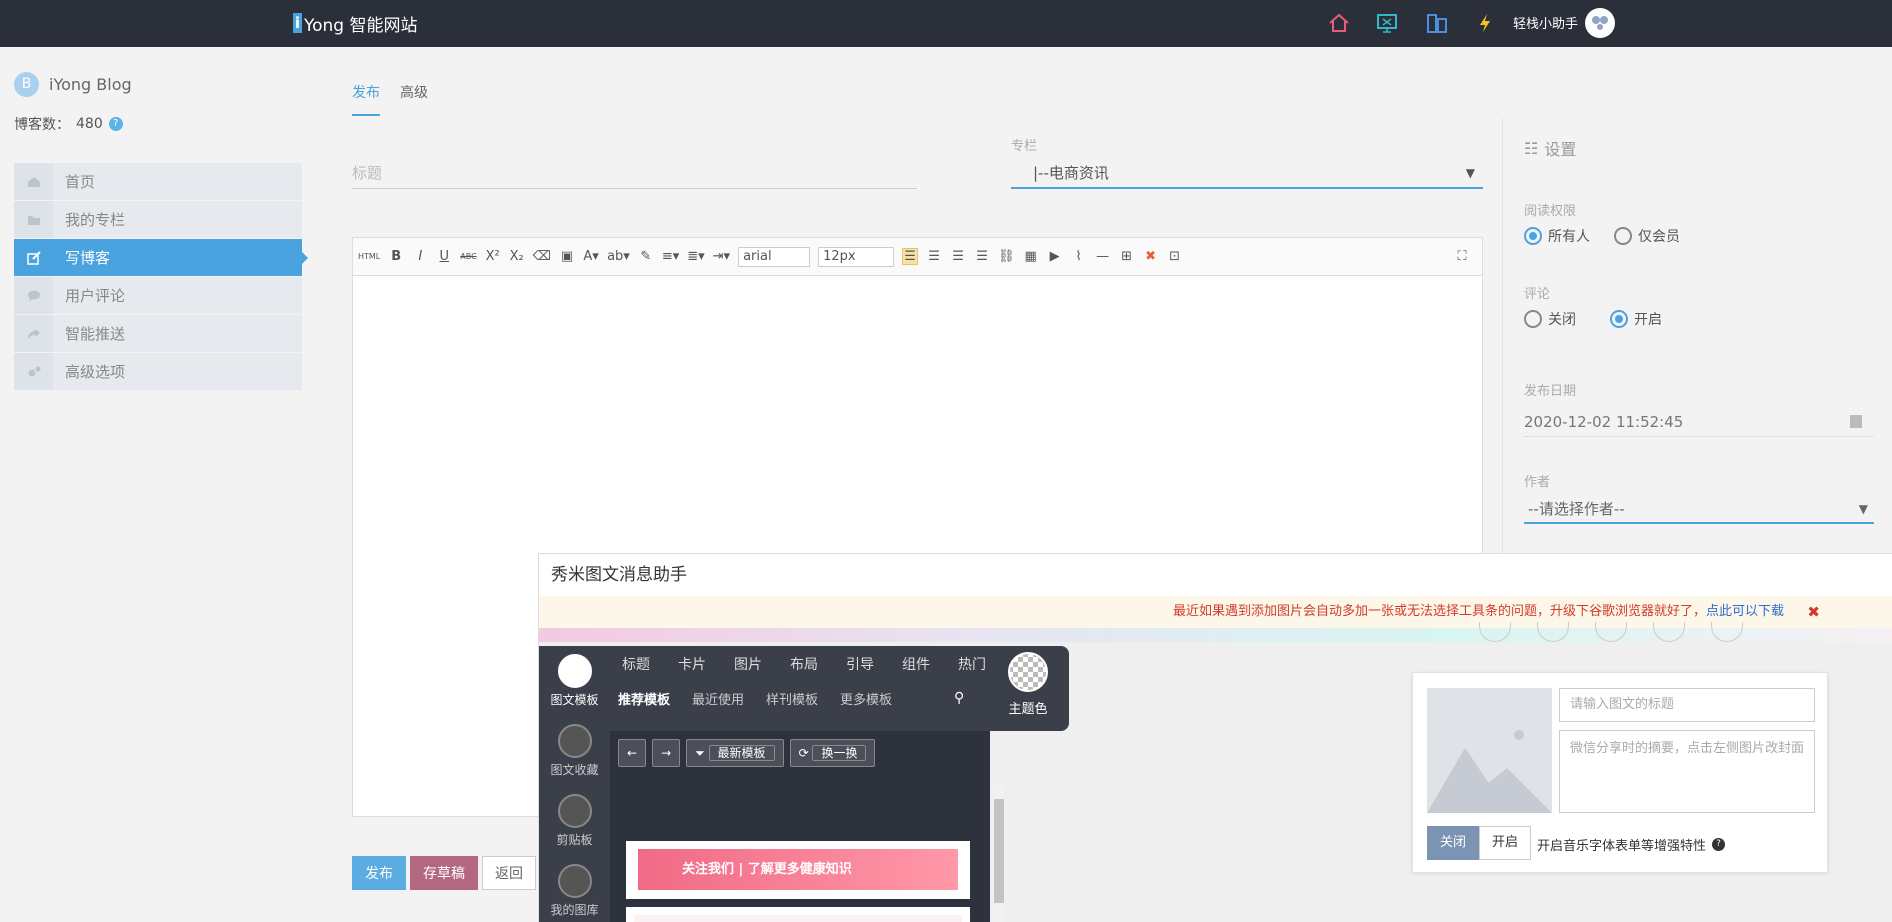  What do you see at coordinates (509, 873) in the screenshot?
I see `back-button: 返回` at bounding box center [509, 873].